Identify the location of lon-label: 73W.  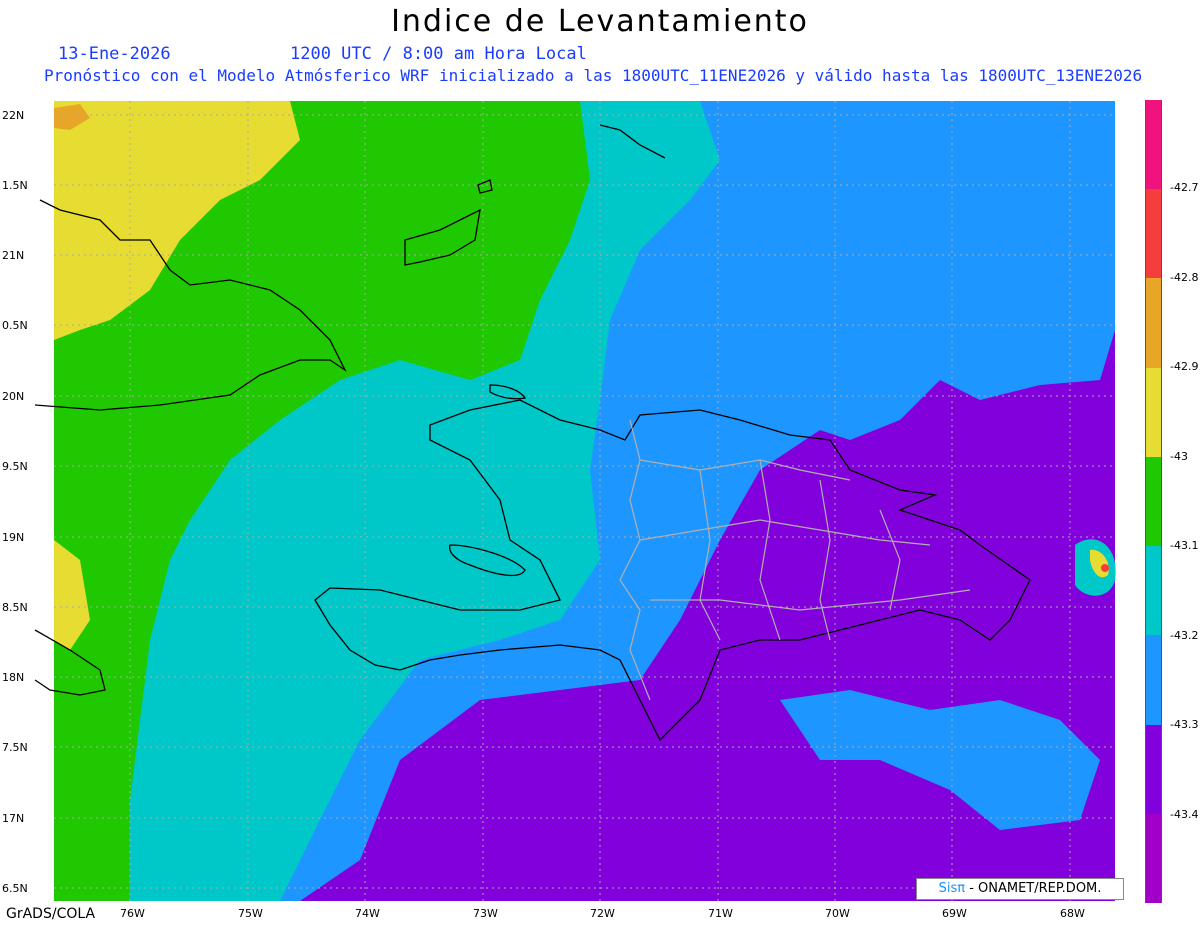
(485, 913).